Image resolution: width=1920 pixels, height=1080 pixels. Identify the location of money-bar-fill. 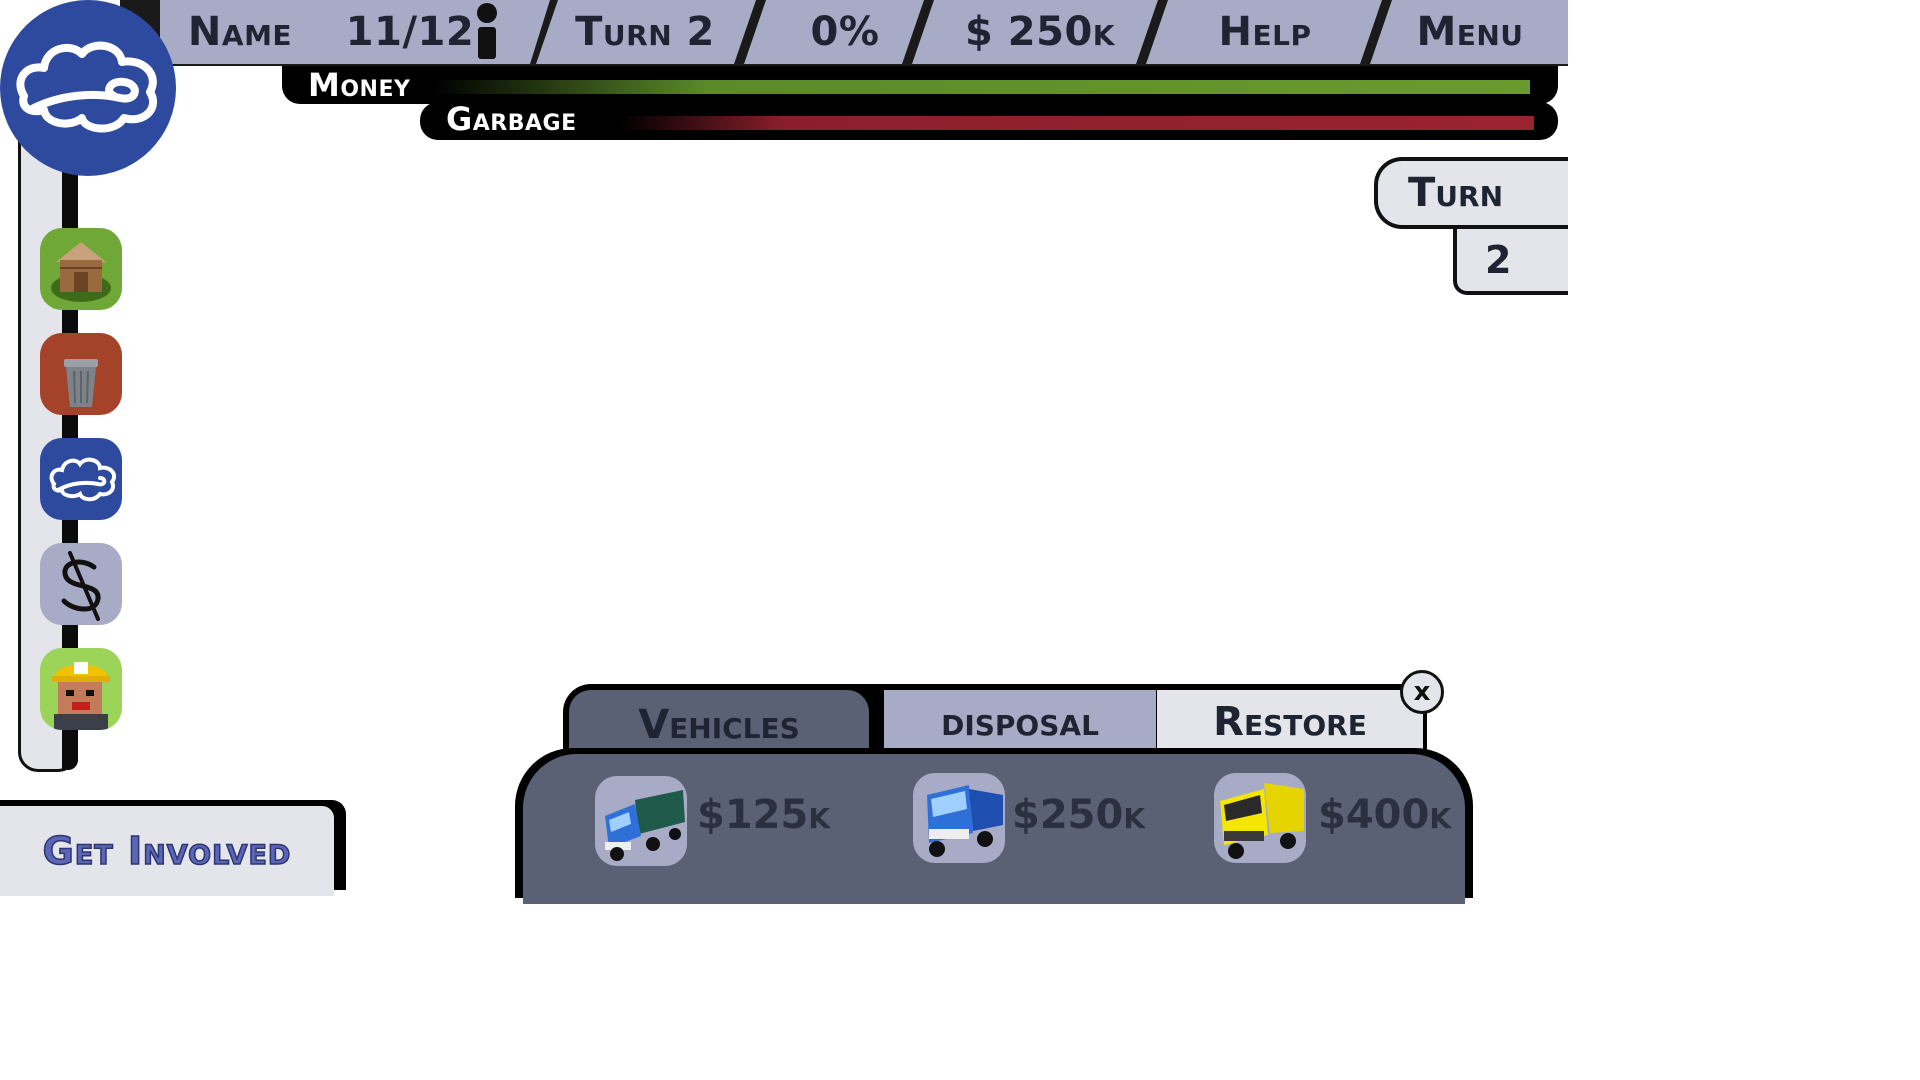
(981, 87).